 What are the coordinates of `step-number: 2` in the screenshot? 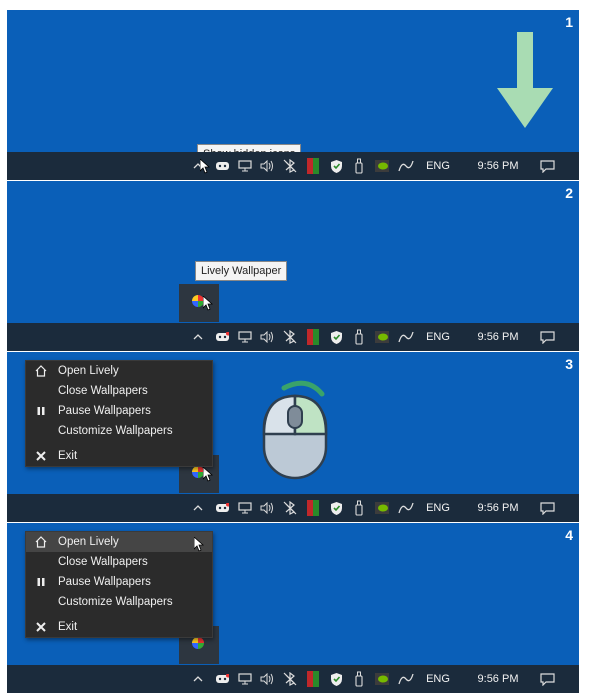 It's located at (569, 193).